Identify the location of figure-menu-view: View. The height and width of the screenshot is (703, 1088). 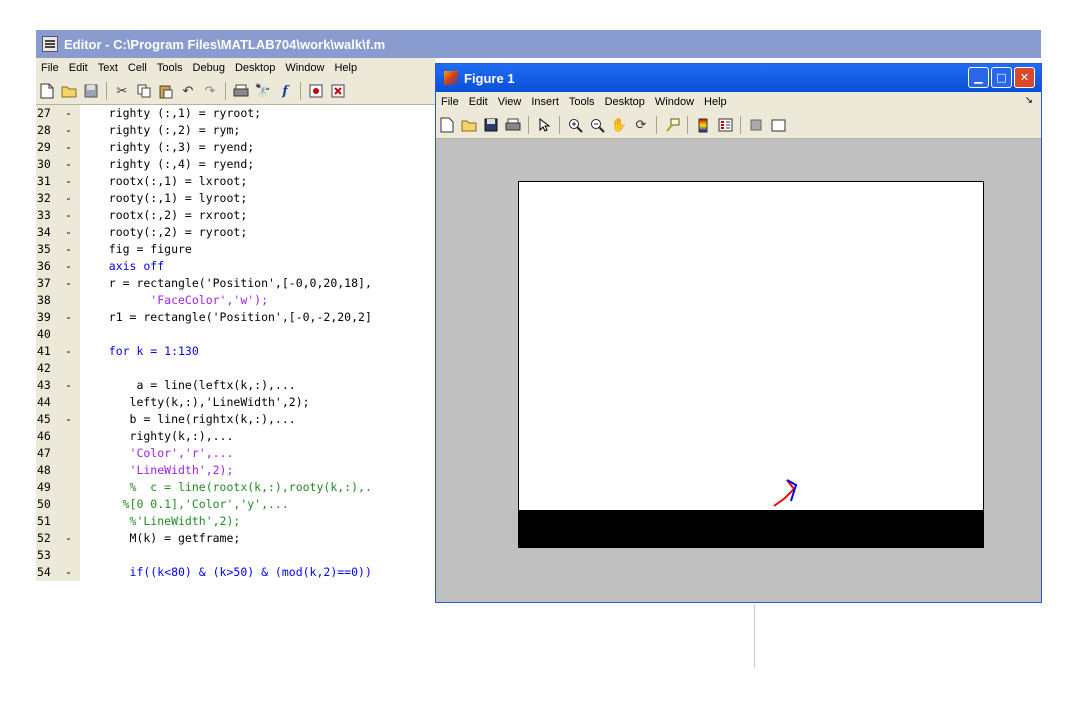
(510, 102).